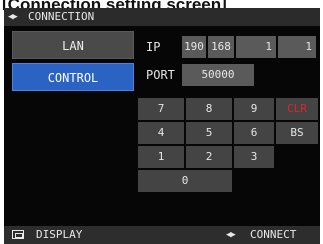 Image resolution: width=323 pixels, height=244 pixels. I want to click on display-button: DISPLAY, so click(58, 235).